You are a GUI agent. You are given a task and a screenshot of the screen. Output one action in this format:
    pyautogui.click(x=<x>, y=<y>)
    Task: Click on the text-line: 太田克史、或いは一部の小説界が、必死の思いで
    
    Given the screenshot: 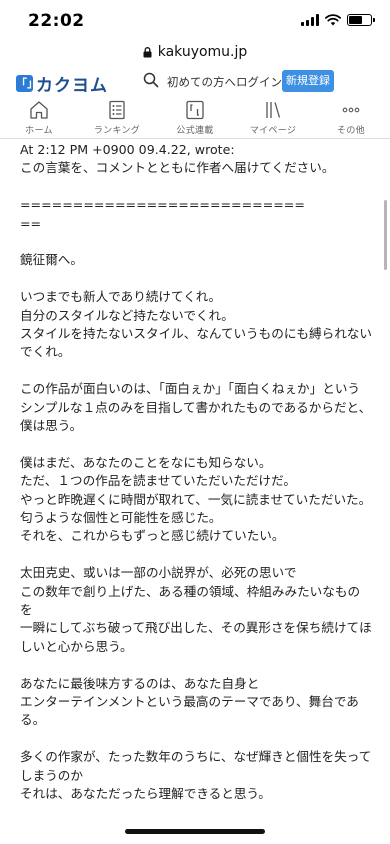 What is the action you would take?
    pyautogui.click(x=158, y=573)
    